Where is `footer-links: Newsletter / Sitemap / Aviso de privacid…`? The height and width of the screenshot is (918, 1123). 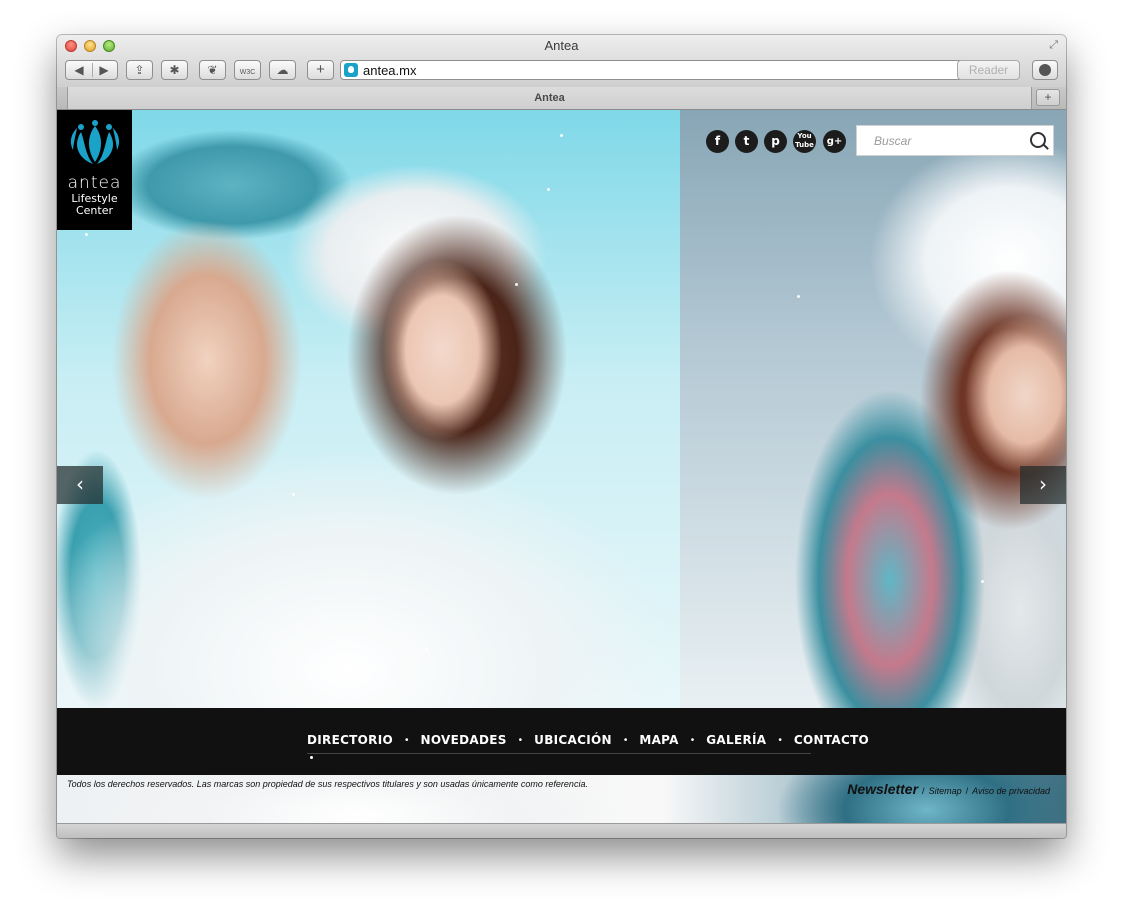
footer-links: Newsletter / Sitemap / Aviso de privacid… is located at coordinates (948, 789).